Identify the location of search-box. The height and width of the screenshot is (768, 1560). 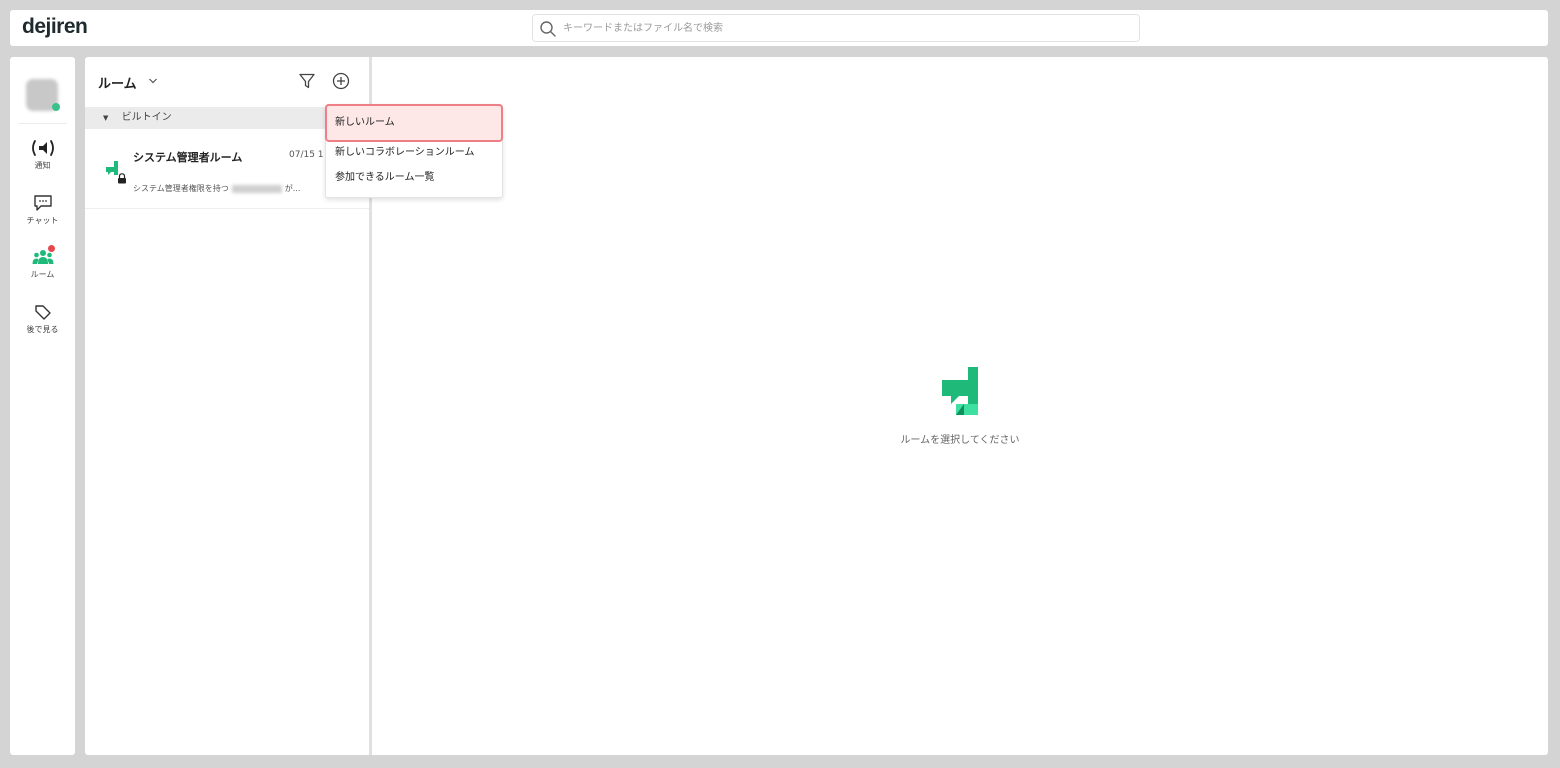
(836, 28).